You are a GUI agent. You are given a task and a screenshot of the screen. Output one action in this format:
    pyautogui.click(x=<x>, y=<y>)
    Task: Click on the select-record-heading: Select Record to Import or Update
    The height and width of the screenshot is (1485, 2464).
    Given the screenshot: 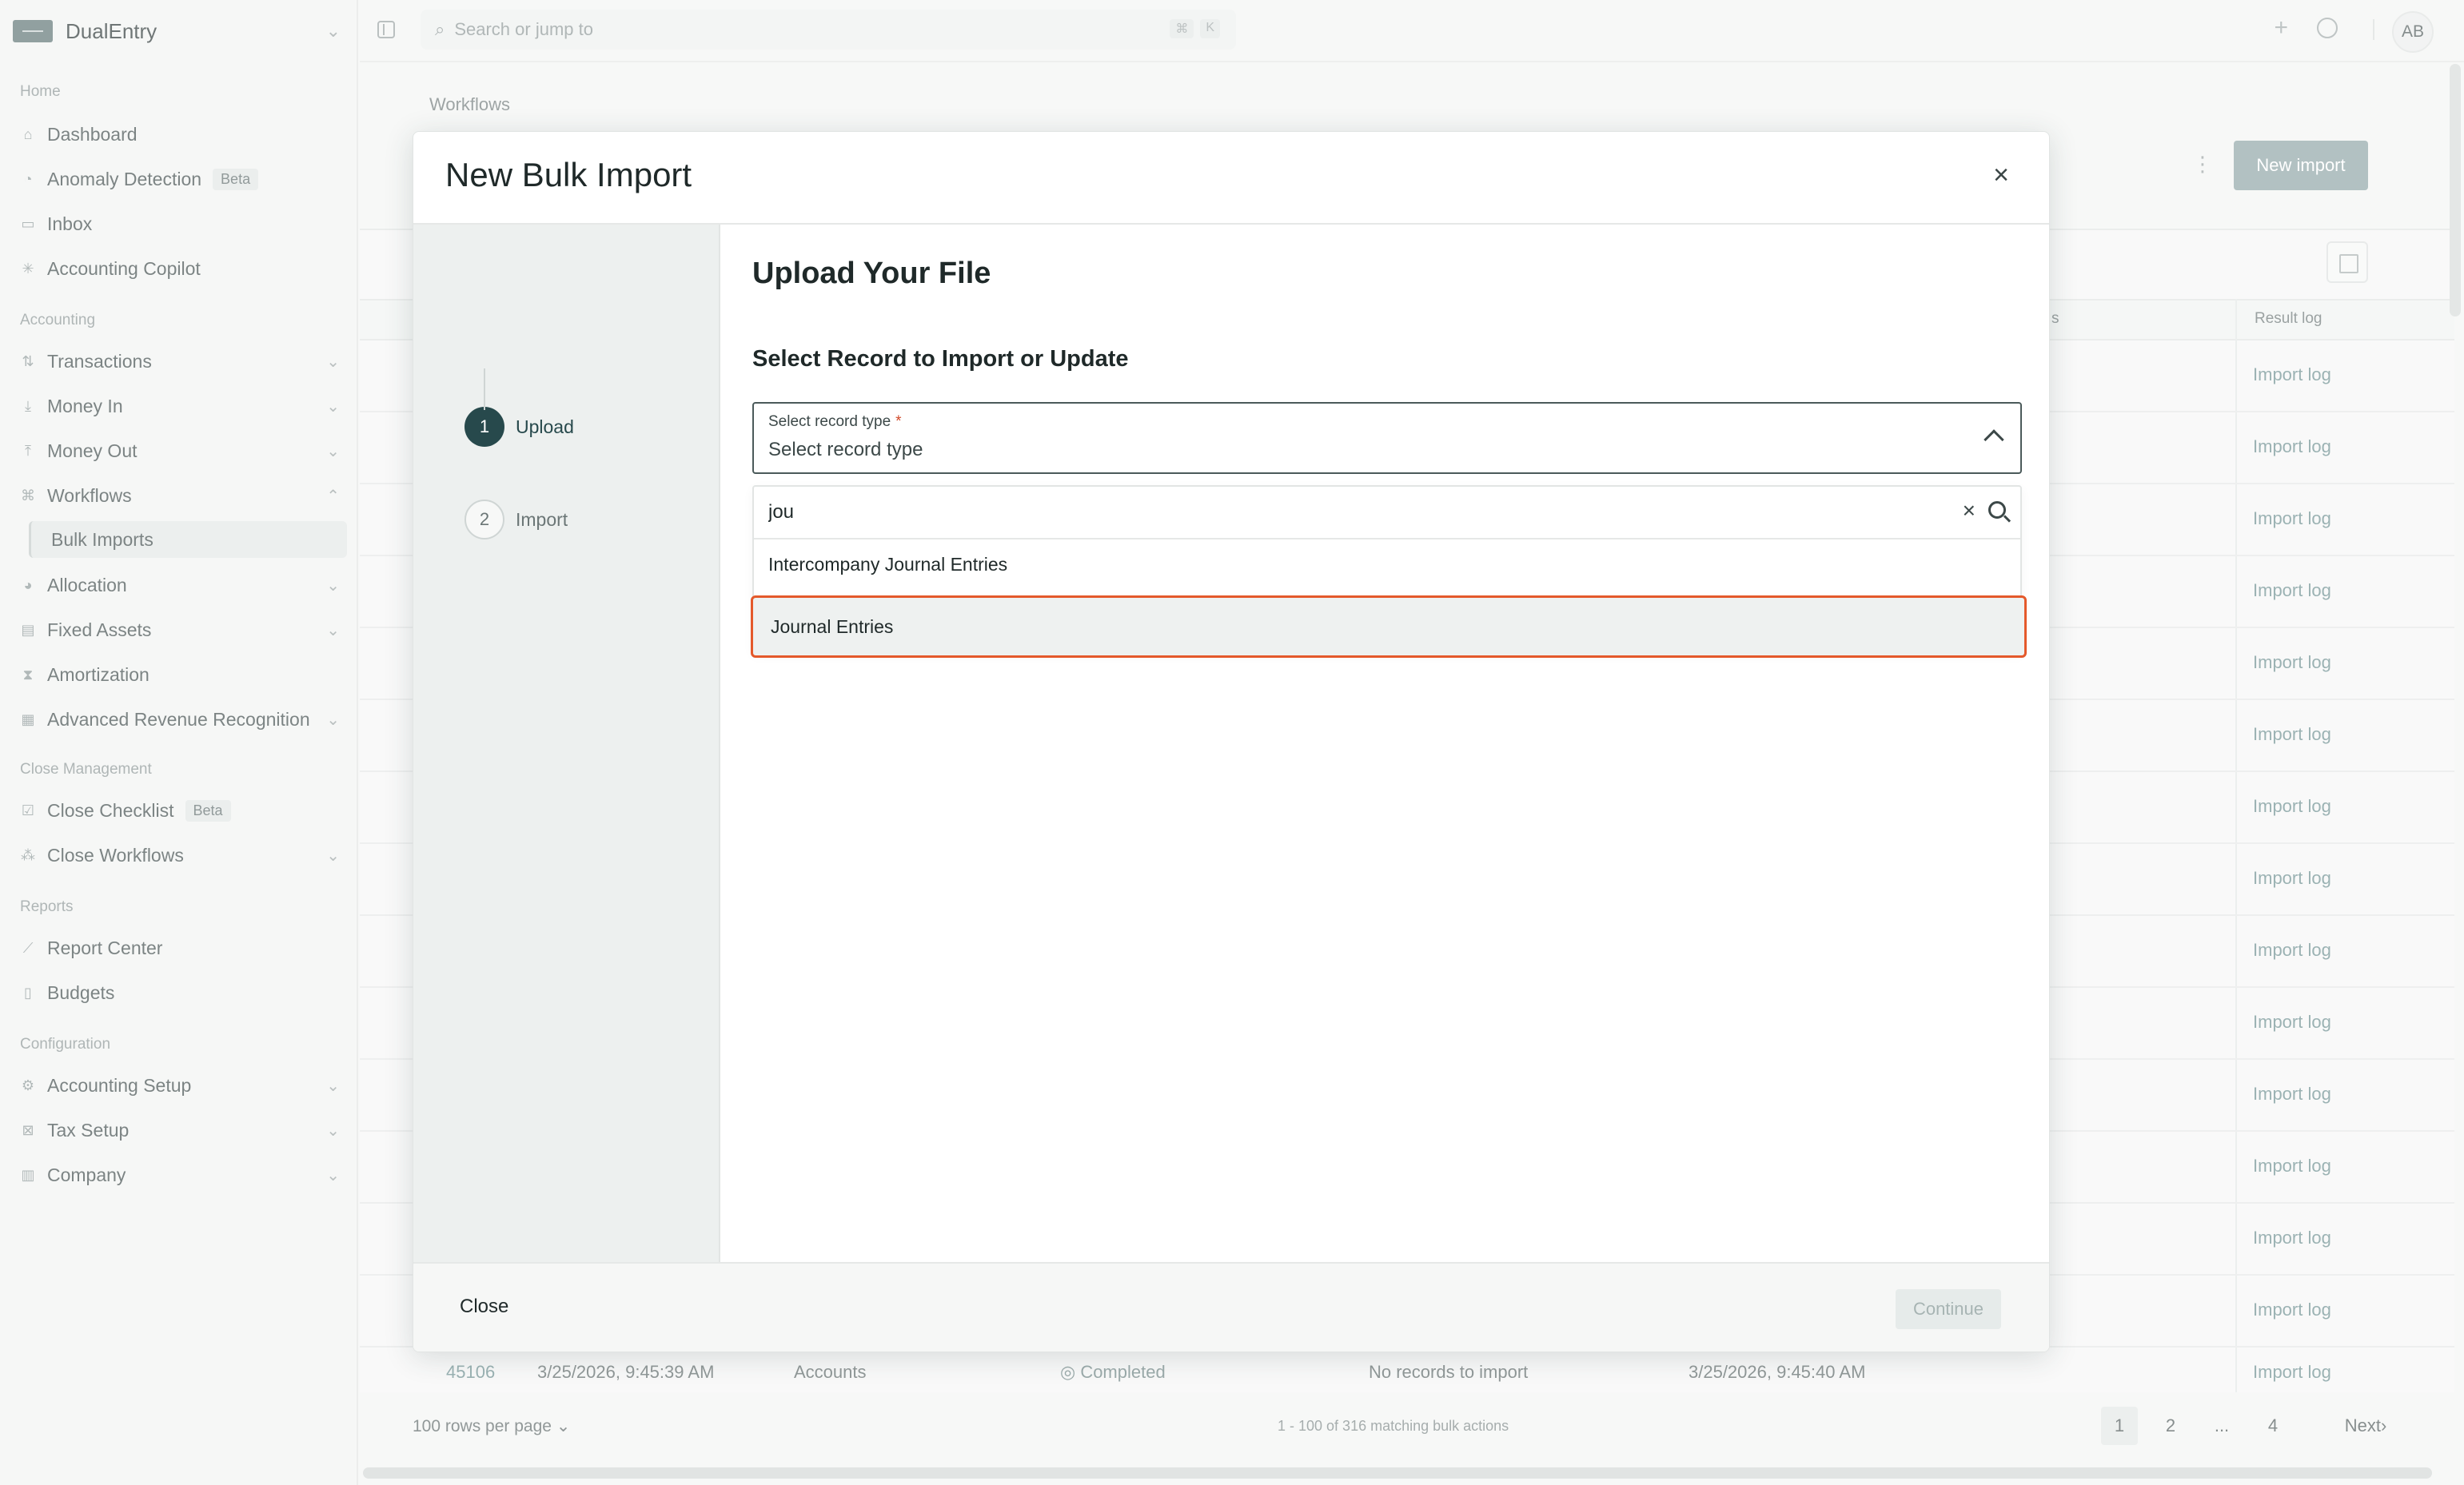 What is the action you would take?
    pyautogui.click(x=940, y=359)
    